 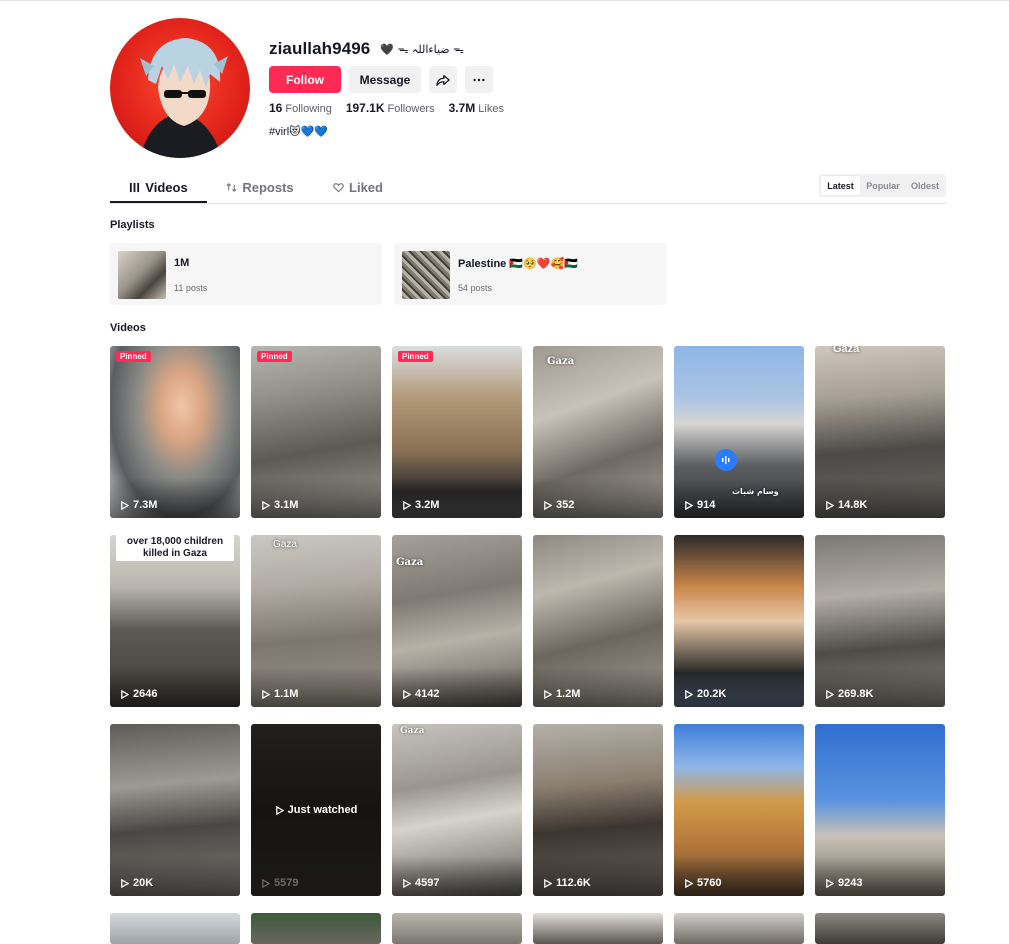 What do you see at coordinates (338, 188) in the screenshot?
I see `heart-outline-icon` at bounding box center [338, 188].